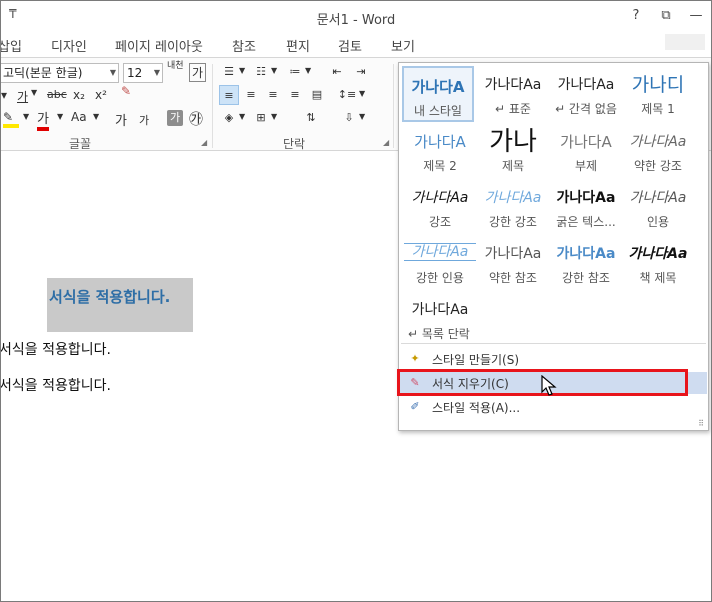  Describe the element at coordinates (586, 94) in the screenshot. I see `style-no-spacing: 가나다Aa ↵ 간격 없음` at that location.